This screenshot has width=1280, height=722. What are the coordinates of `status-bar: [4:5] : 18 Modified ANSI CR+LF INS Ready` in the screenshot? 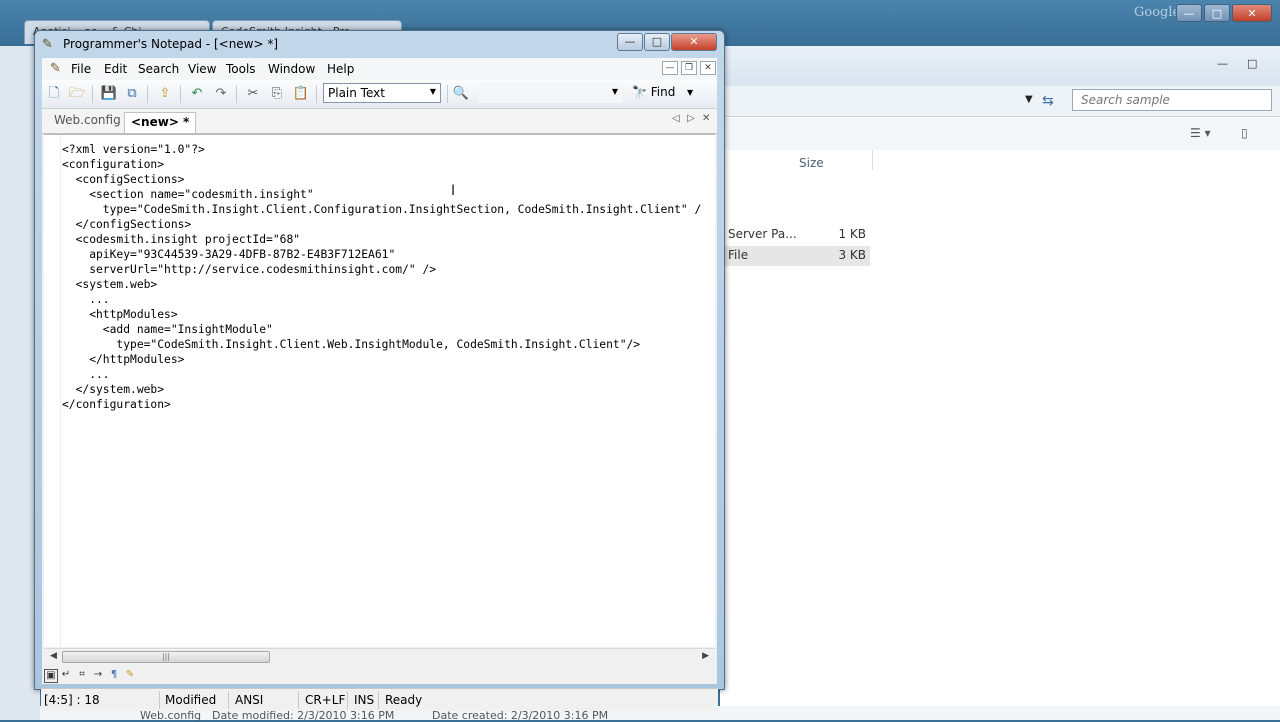 It's located at (379, 699).